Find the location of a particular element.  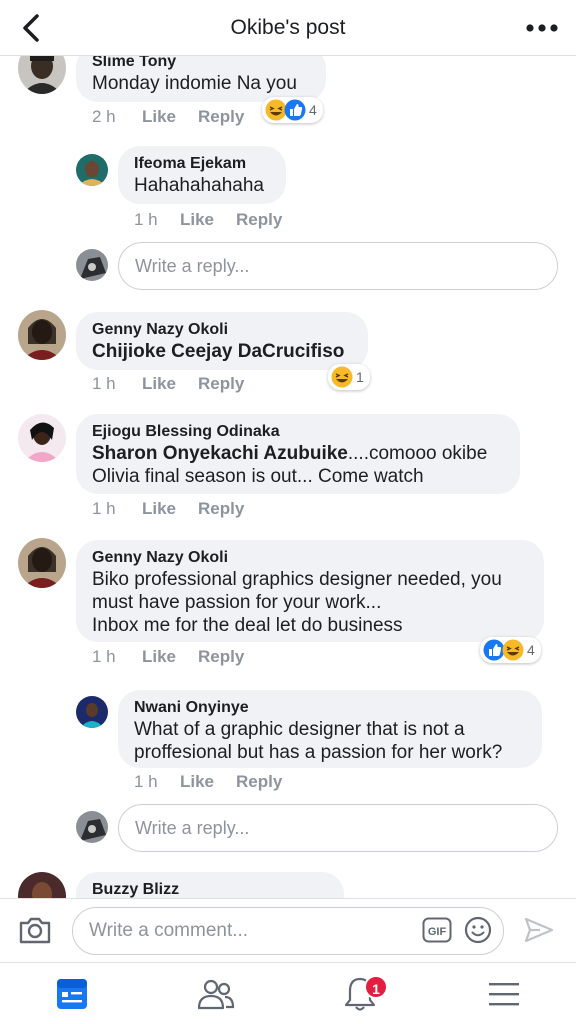

comment-text-part: ....comooo okibe is located at coordinates (417, 453).